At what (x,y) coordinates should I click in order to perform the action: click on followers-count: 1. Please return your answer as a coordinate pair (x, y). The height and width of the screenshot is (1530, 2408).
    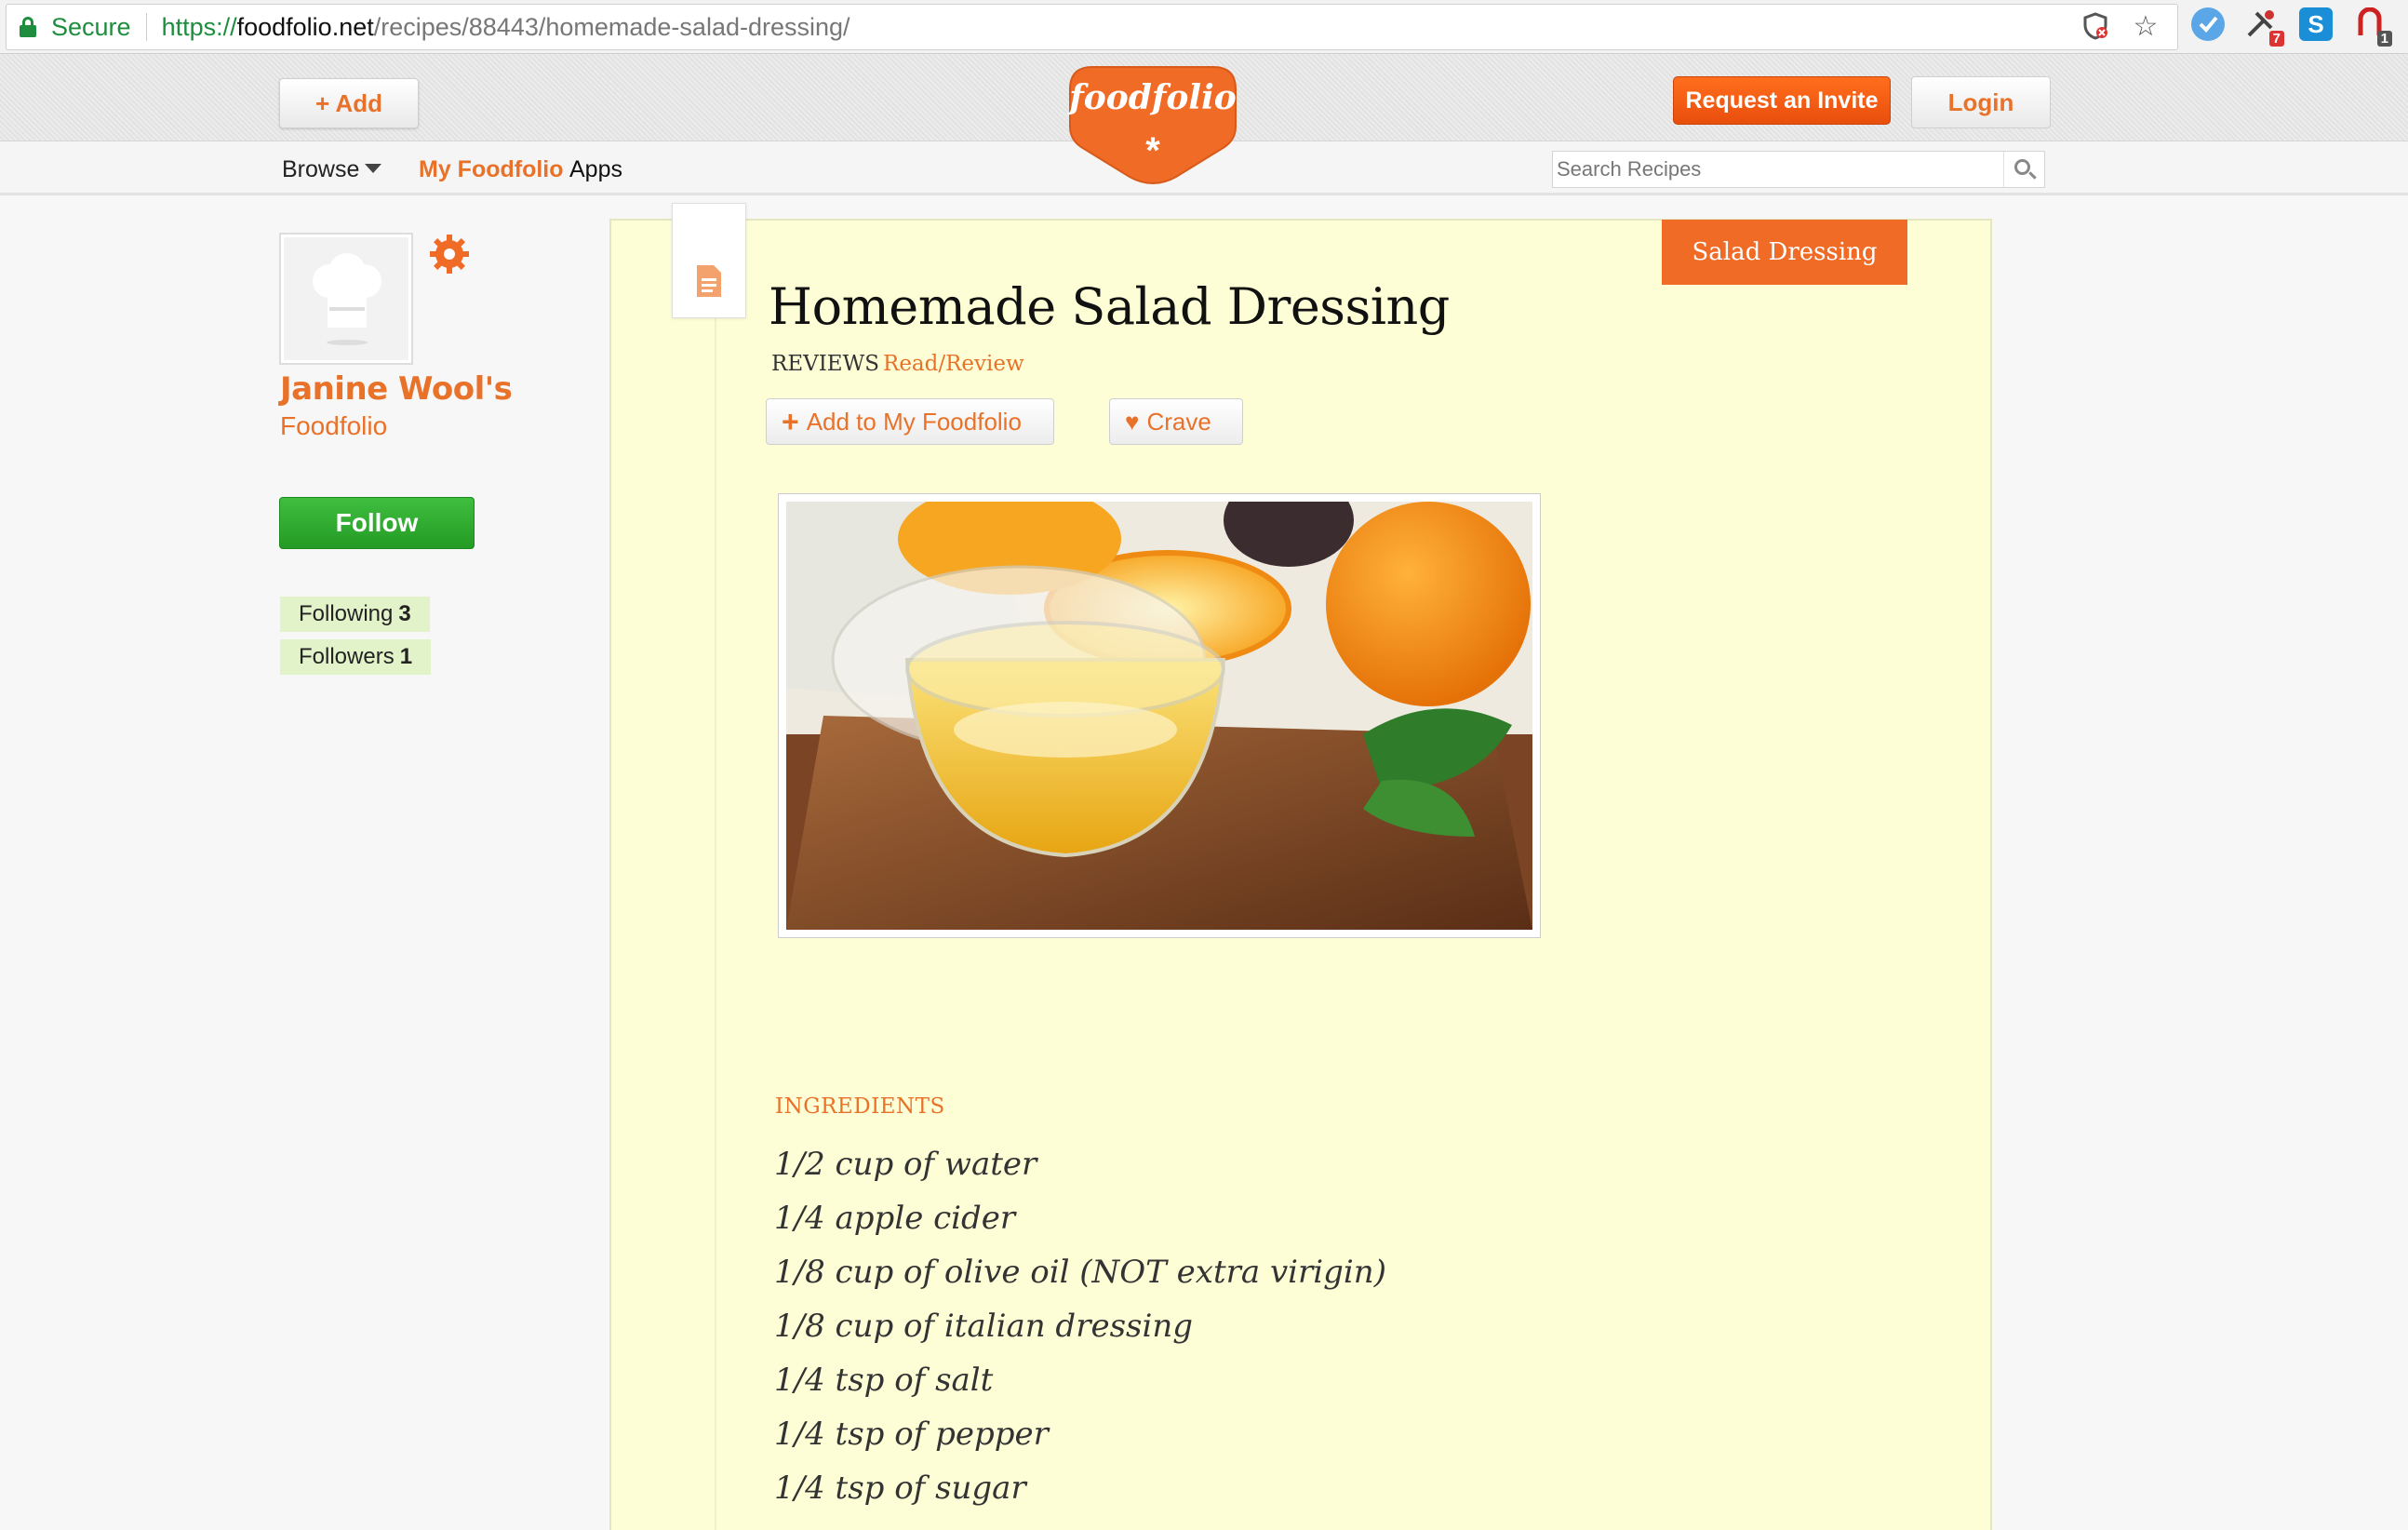
    Looking at the image, I should click on (406, 656).